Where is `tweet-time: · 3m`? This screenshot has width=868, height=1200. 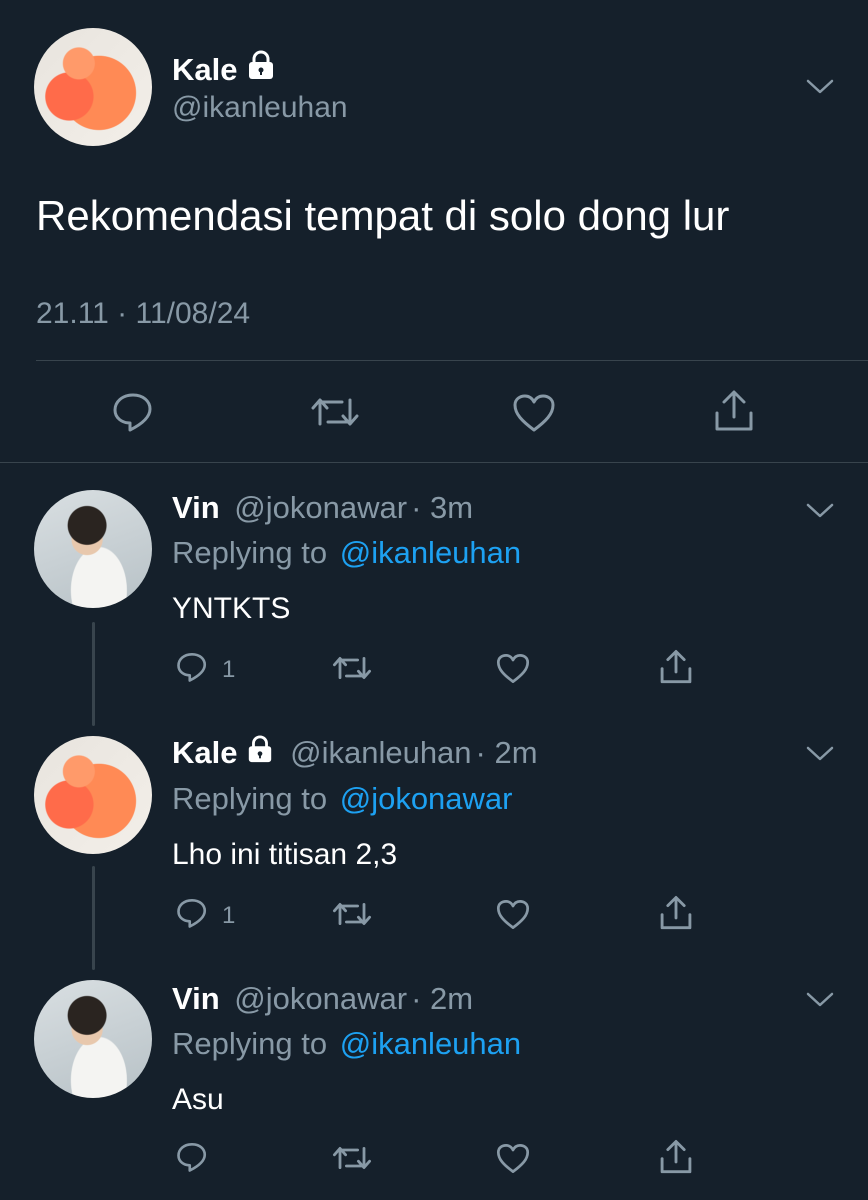
tweet-time: · 3m is located at coordinates (442, 507).